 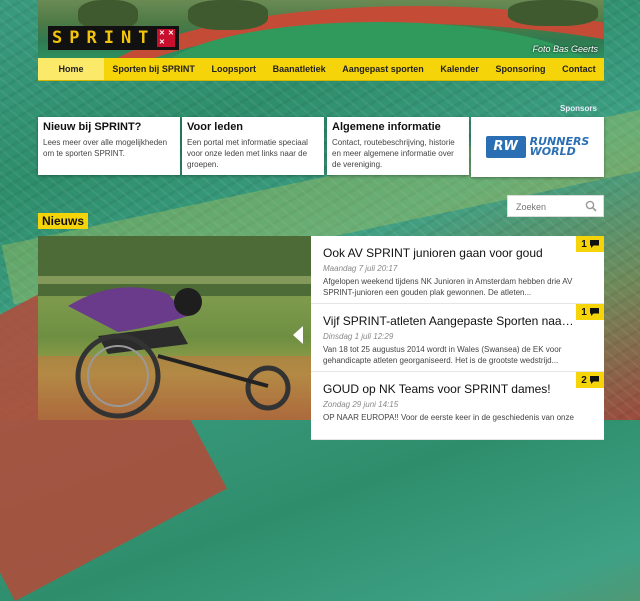 I want to click on search-box, so click(x=555, y=206).